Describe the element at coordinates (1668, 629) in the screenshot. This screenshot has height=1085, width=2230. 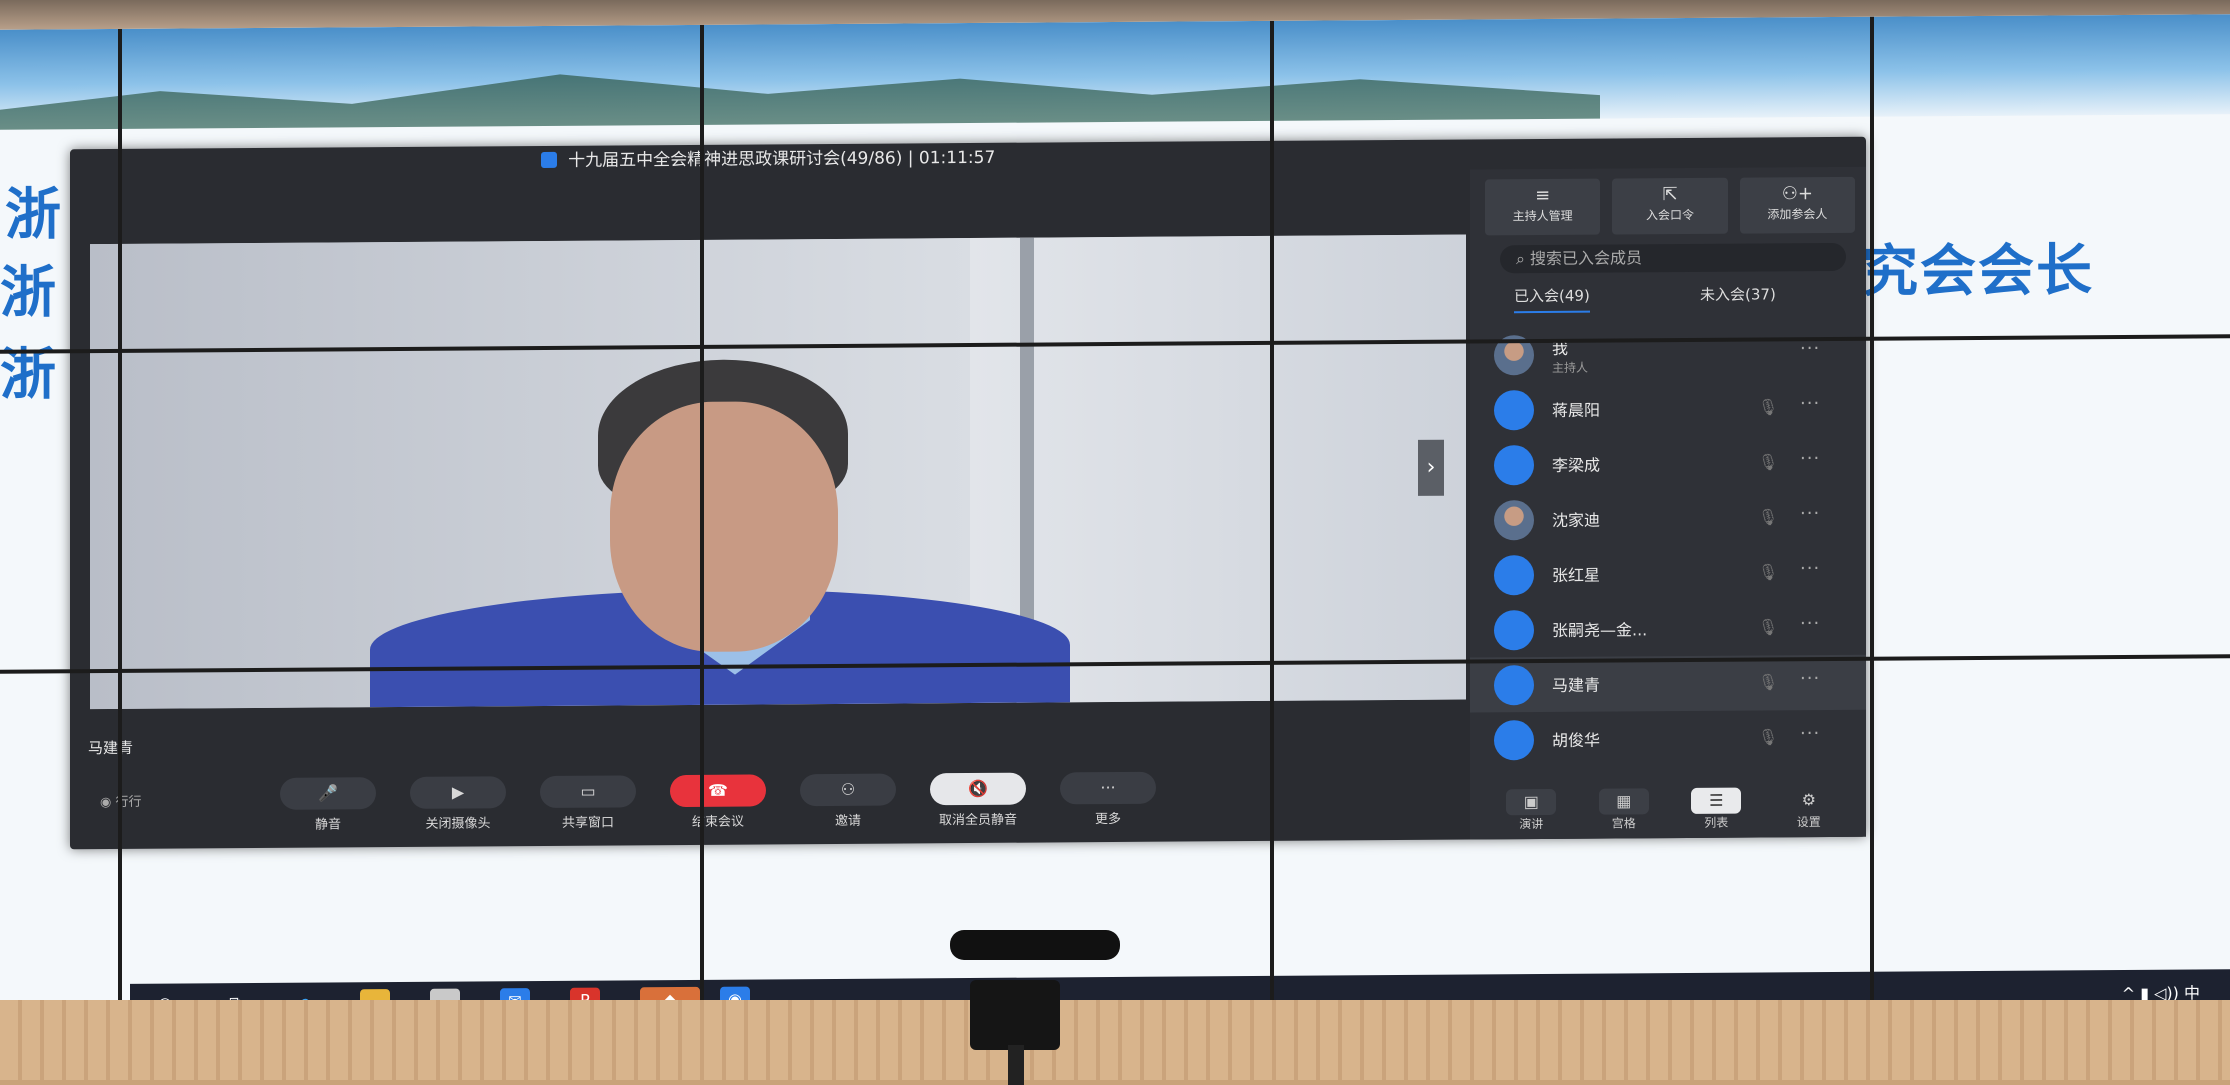
I see `list-item: 张嗣尧—金... 🎙 ···` at that location.